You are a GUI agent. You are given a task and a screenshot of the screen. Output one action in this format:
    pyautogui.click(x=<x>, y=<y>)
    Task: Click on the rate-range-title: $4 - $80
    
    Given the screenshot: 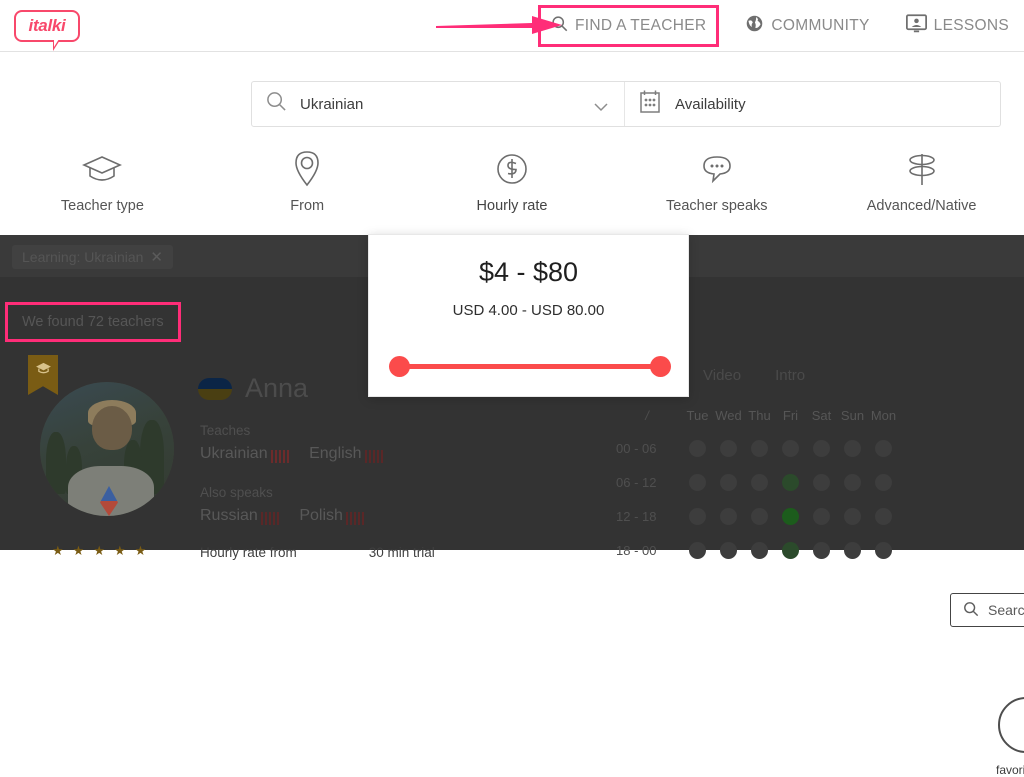 What is the action you would take?
    pyautogui.click(x=528, y=272)
    